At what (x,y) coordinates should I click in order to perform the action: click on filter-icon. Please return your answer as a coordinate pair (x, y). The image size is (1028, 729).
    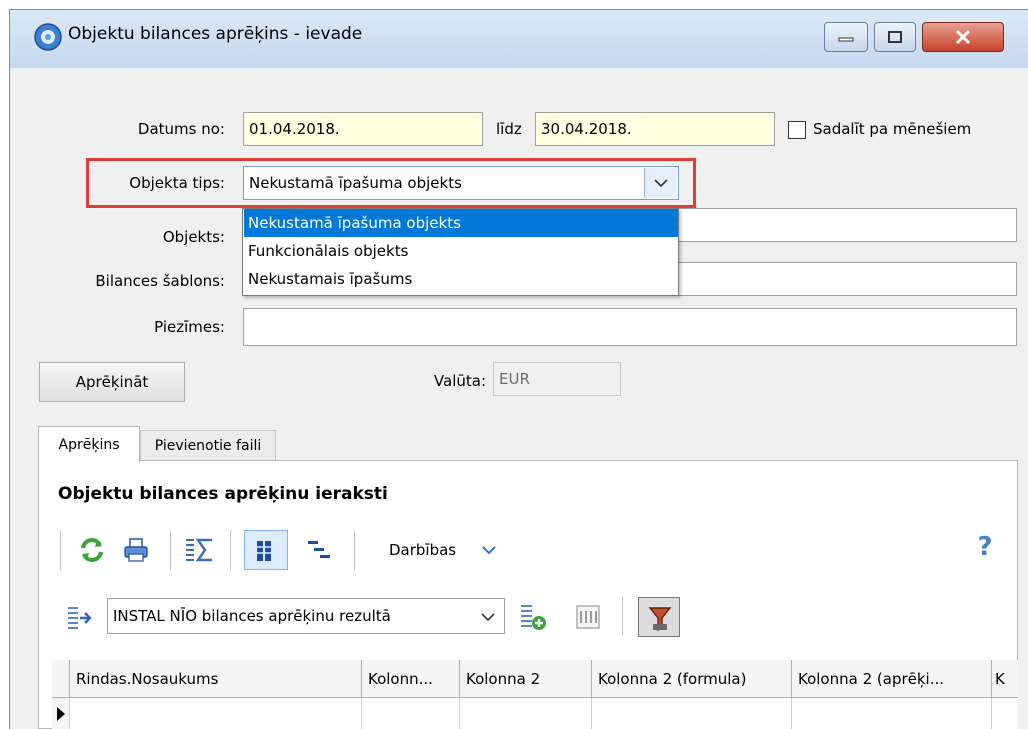
    Looking at the image, I should click on (660, 619).